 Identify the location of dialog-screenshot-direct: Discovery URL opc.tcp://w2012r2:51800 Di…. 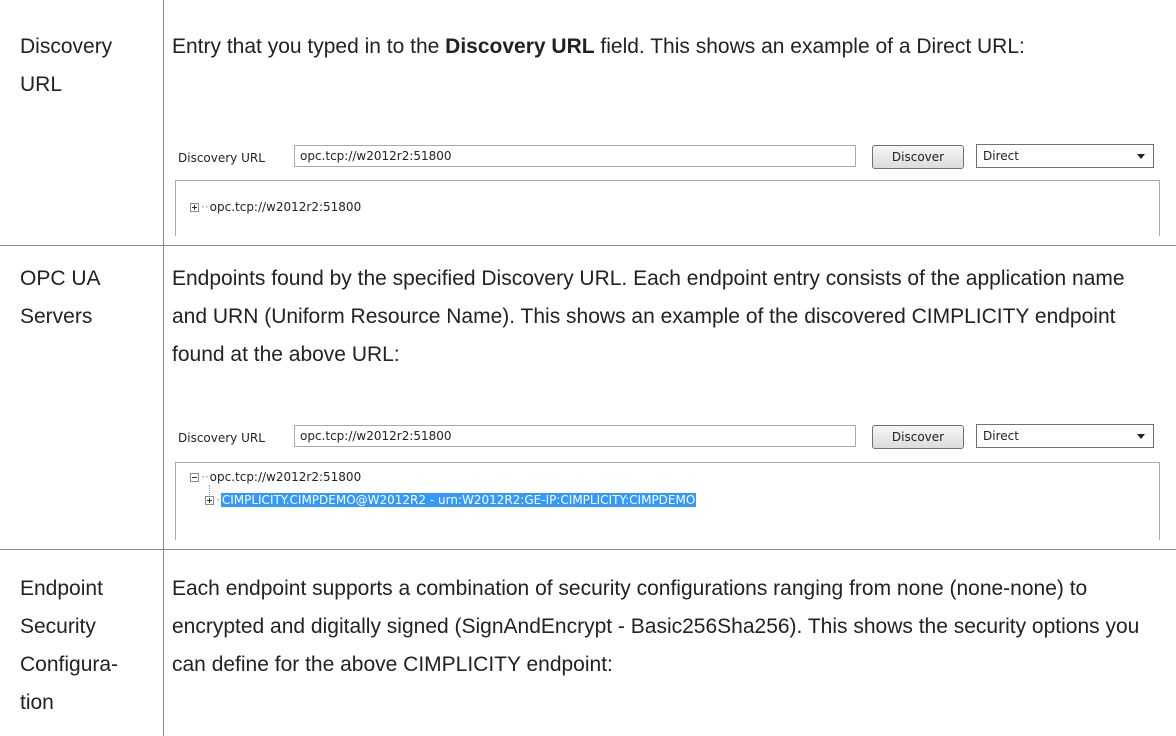
(667, 188).